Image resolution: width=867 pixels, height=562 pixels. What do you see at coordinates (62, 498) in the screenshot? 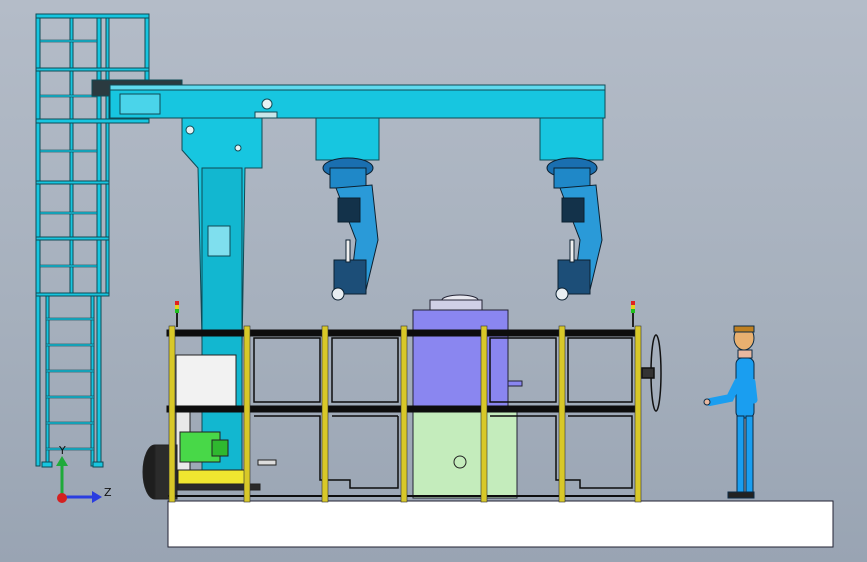
I see `axis-x-dot-icon` at bounding box center [62, 498].